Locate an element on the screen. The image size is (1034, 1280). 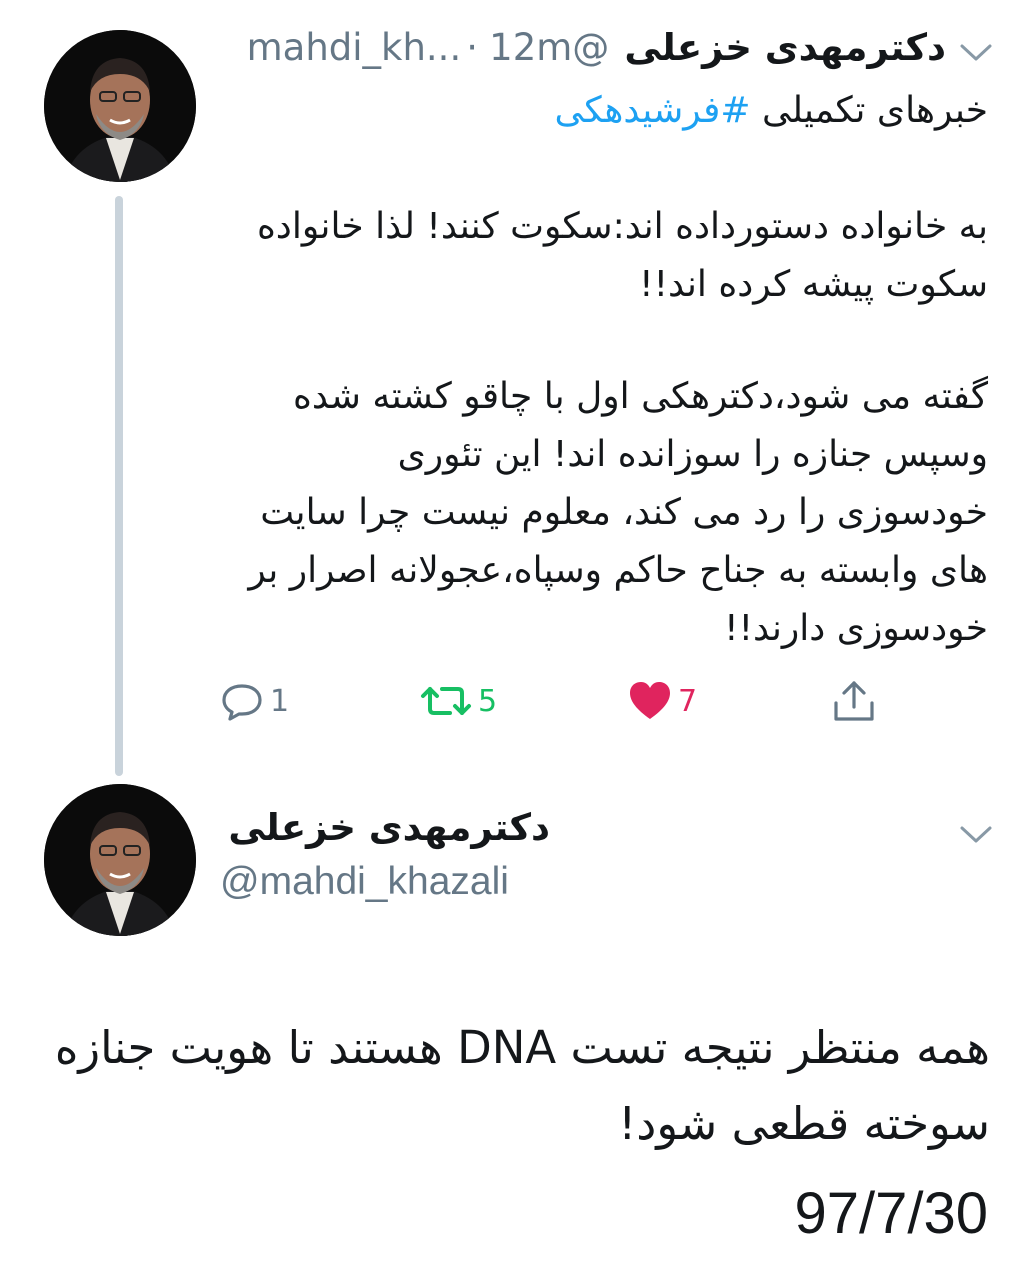
reply-icon is located at coordinates (242, 702).